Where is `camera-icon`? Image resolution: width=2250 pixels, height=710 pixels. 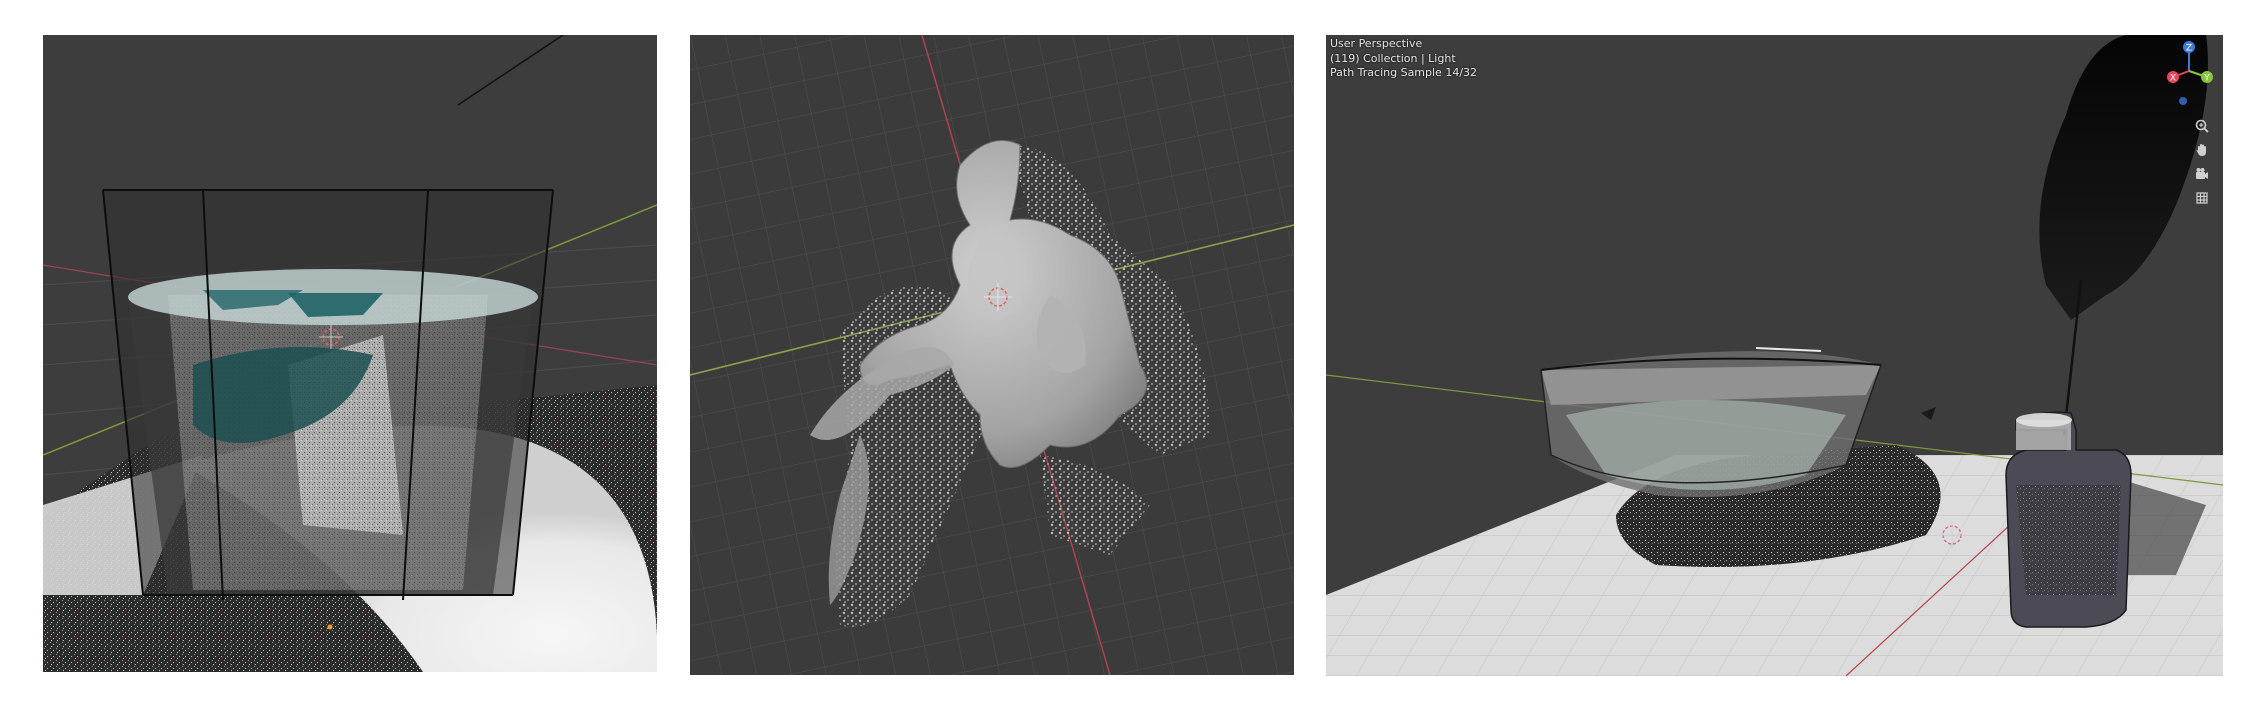 camera-icon is located at coordinates (2202, 173).